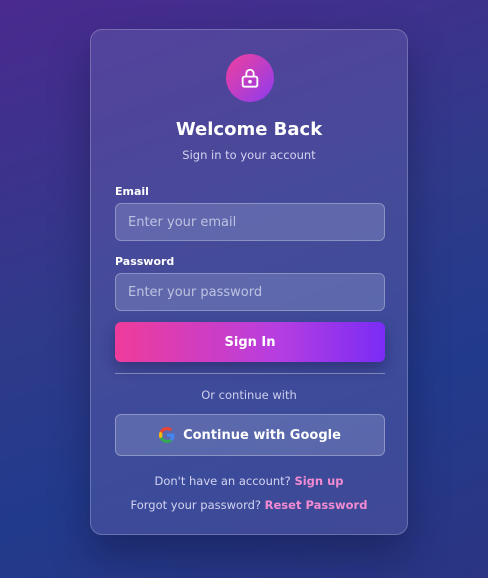 This screenshot has width=488, height=578. I want to click on lock-icon, so click(250, 78).